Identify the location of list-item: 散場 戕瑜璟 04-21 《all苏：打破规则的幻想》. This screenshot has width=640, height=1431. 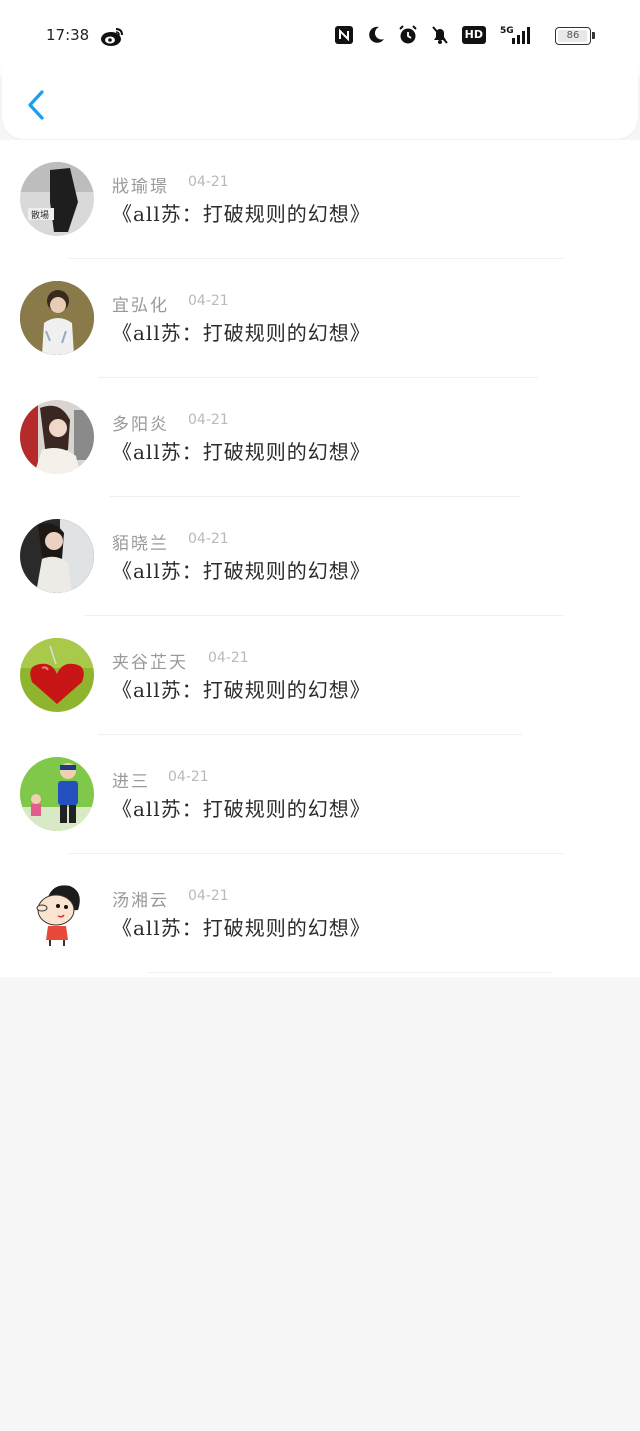
(320, 199).